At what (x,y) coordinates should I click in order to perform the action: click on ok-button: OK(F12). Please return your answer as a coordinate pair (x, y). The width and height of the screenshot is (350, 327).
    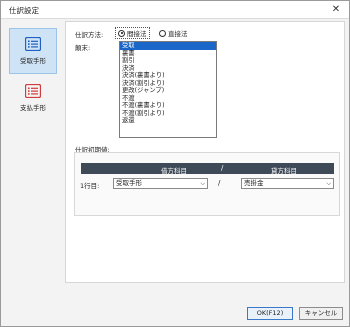
    Looking at the image, I should click on (270, 313).